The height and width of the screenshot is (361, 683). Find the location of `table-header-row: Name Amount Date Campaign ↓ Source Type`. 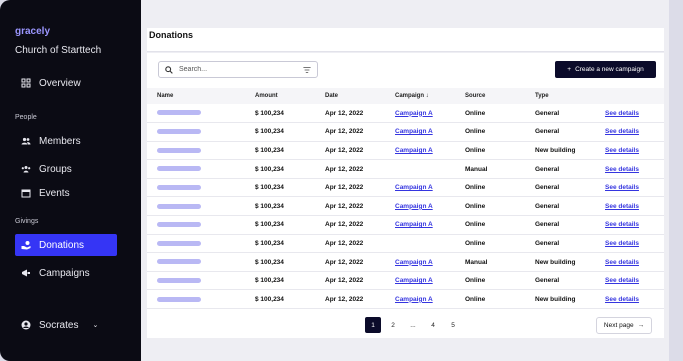

table-header-row: Name Amount Date Campaign ↓ Source Type is located at coordinates (405, 96).